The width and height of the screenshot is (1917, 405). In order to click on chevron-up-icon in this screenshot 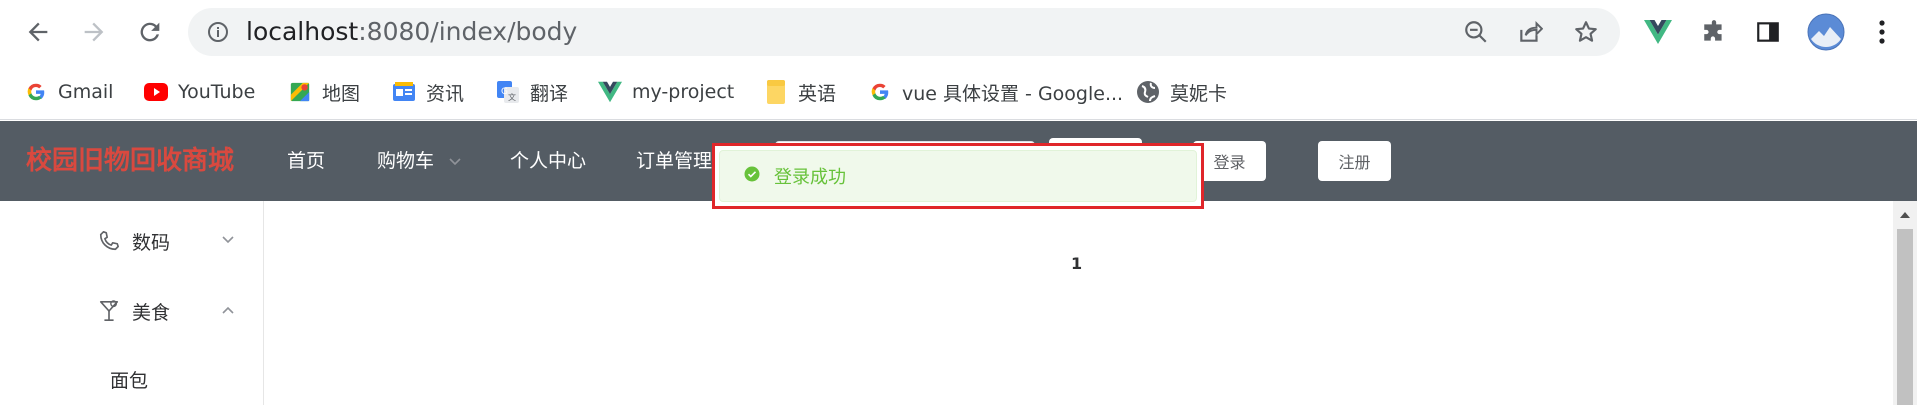, I will do `click(228, 311)`.